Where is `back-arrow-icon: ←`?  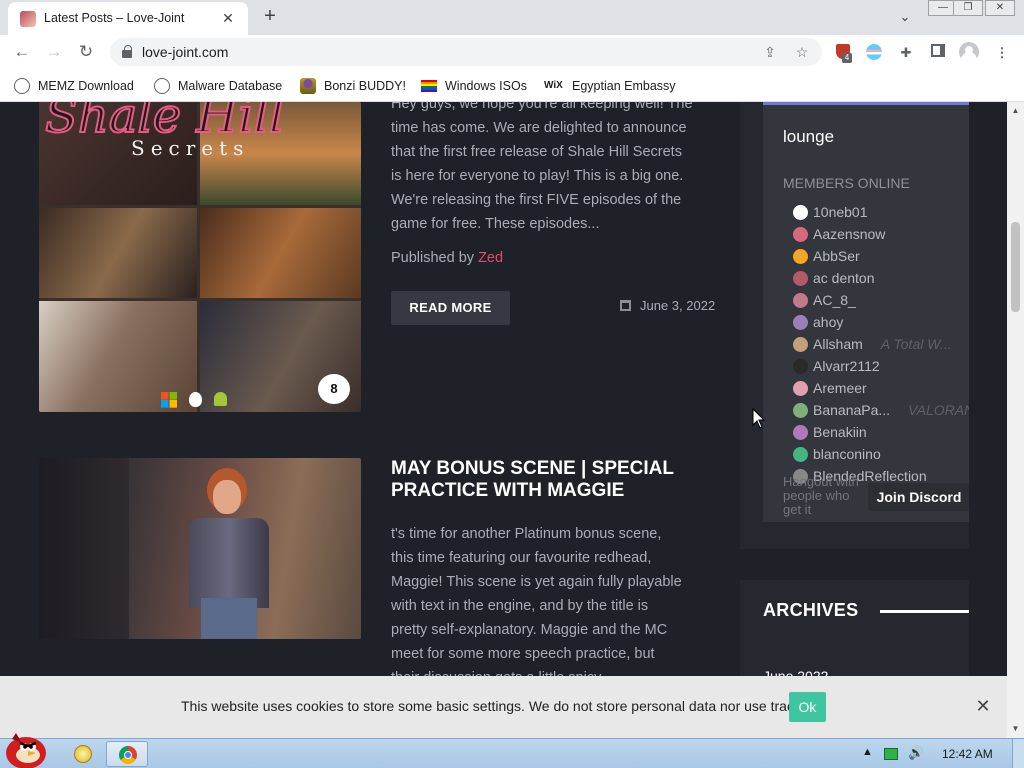 back-arrow-icon: ← is located at coordinates (22, 52).